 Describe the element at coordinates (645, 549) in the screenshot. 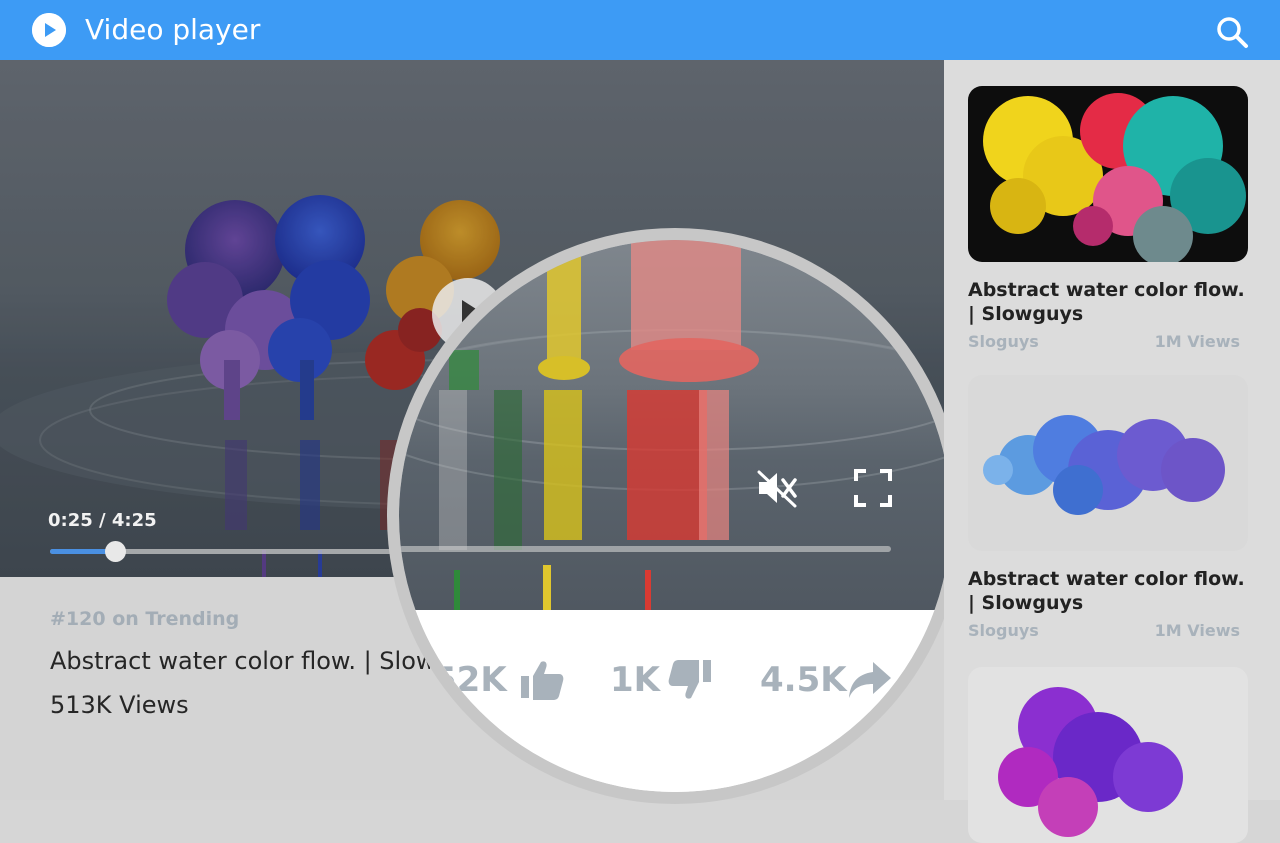

I see `magnified-progress-bar` at that location.